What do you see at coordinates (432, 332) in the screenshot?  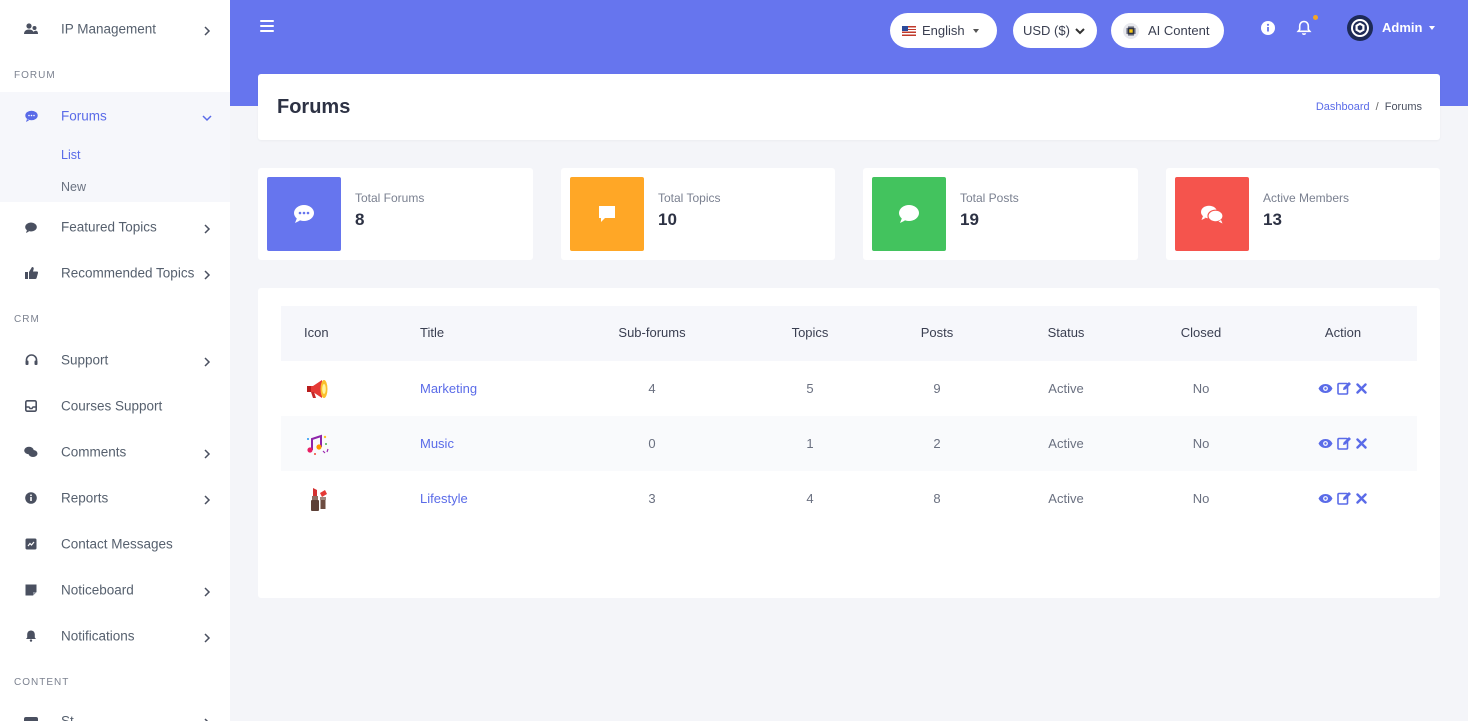 I see `column-header-title: Title` at bounding box center [432, 332].